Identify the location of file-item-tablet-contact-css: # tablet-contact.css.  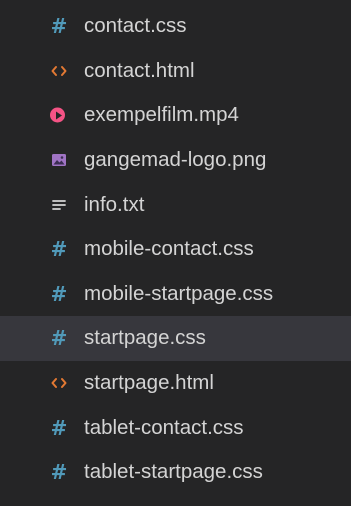
(175, 427).